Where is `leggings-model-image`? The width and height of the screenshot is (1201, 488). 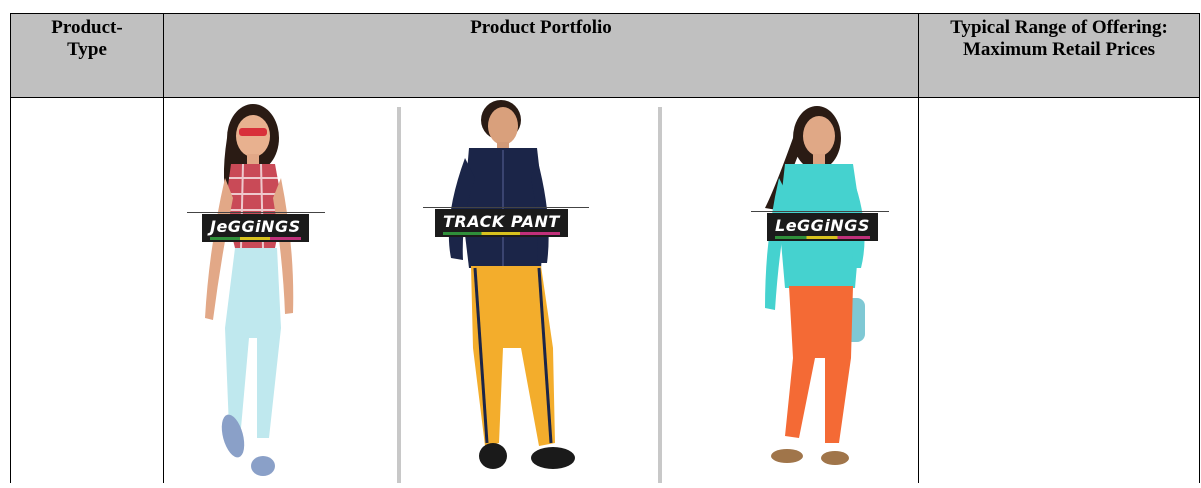 leggings-model-image is located at coordinates (815, 285).